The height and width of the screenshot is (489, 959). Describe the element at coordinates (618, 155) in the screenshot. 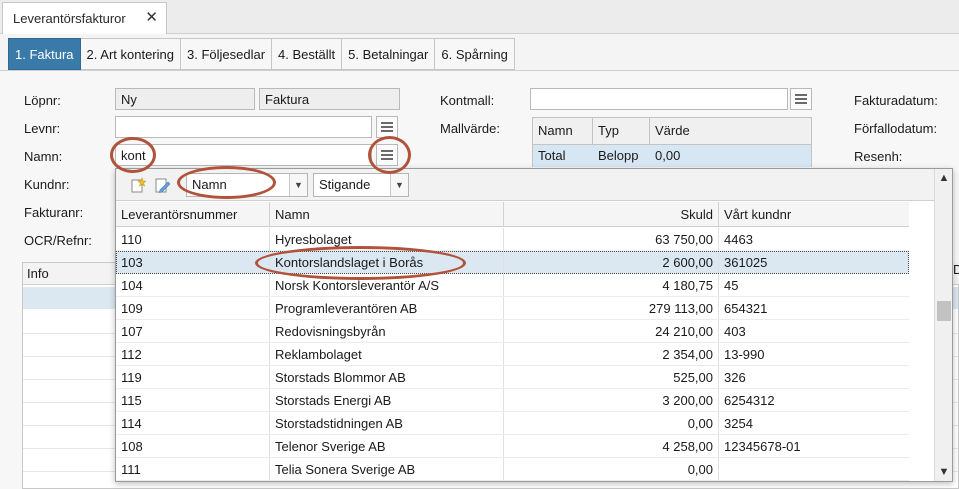

I see `mall-cell-typ: Belopp` at that location.